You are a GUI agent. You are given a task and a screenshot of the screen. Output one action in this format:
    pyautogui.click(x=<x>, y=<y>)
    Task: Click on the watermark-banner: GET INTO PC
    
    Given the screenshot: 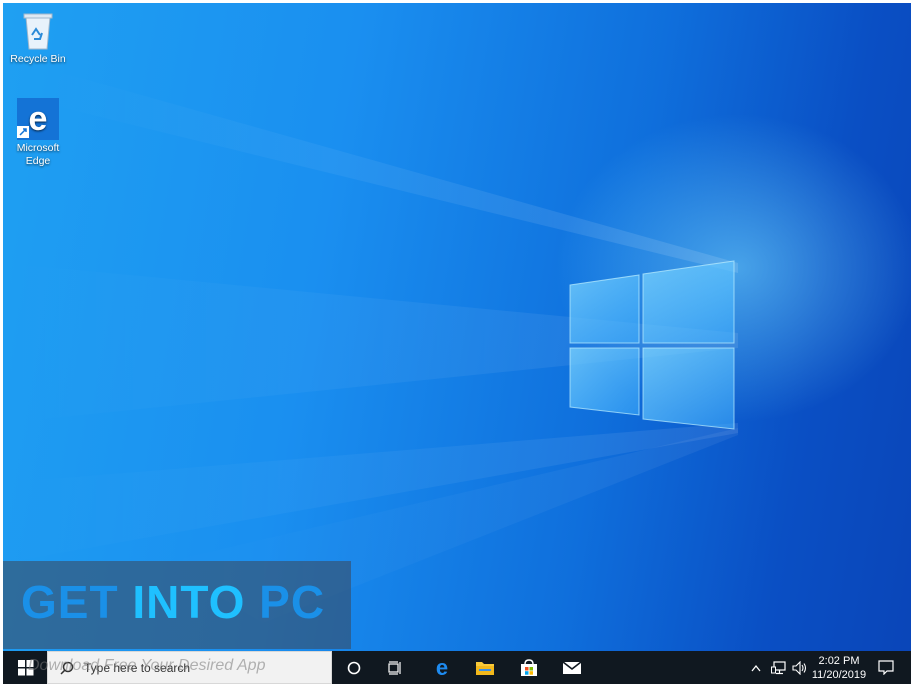 What is the action you would take?
    pyautogui.click(x=177, y=605)
    